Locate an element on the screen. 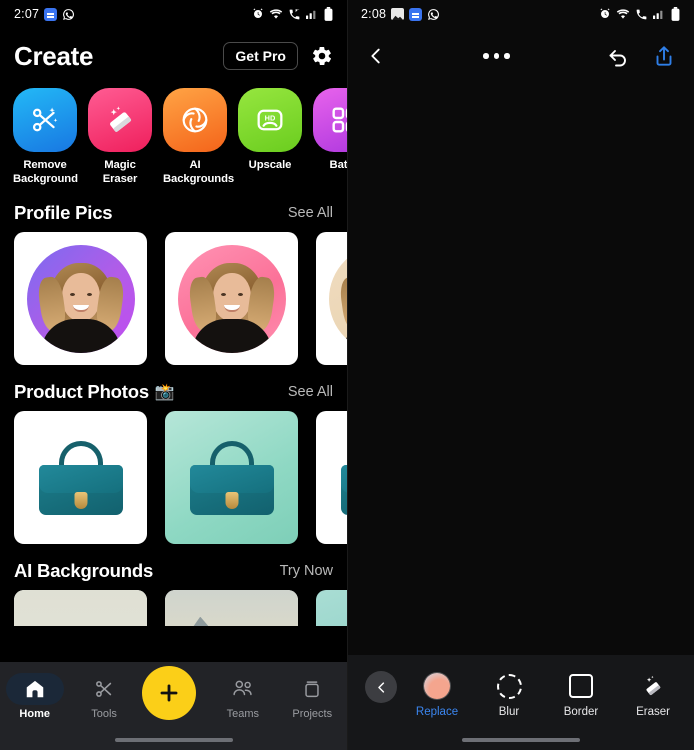 The height and width of the screenshot is (750, 694). header-actions: Get Pro is located at coordinates (278, 56).